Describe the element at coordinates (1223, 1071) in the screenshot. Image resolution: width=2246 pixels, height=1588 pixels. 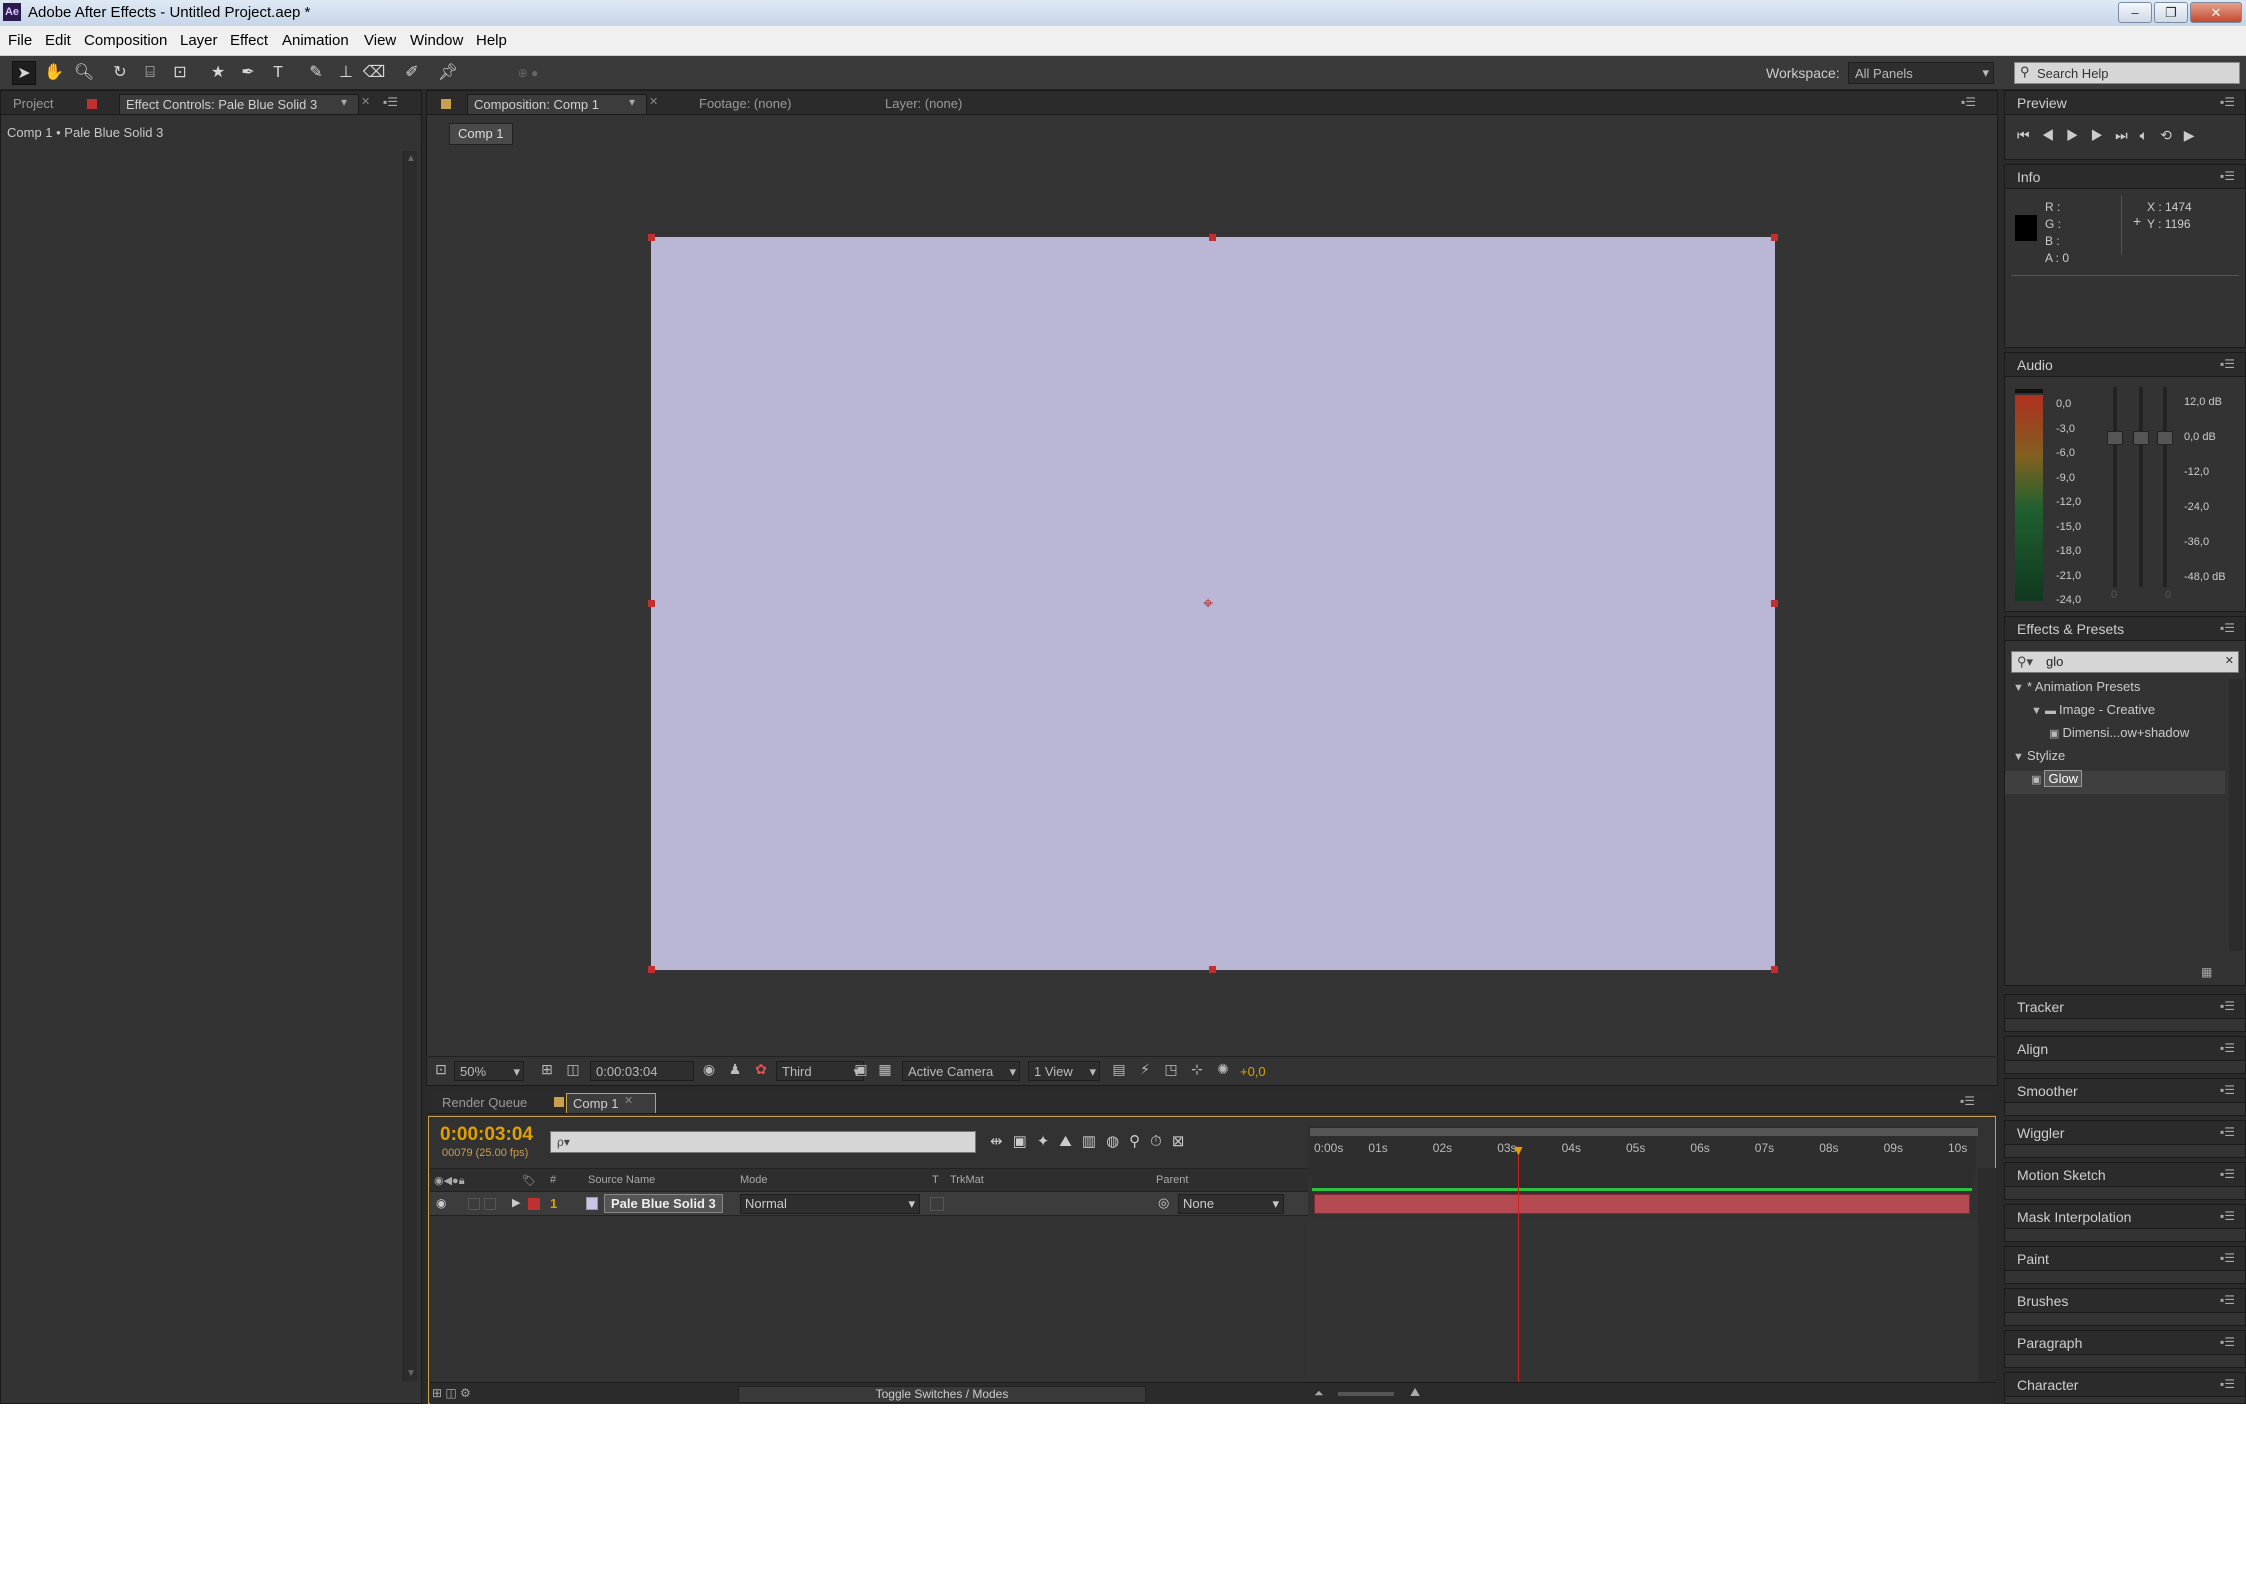
I see `exposure-reset-icon: ✺` at that location.